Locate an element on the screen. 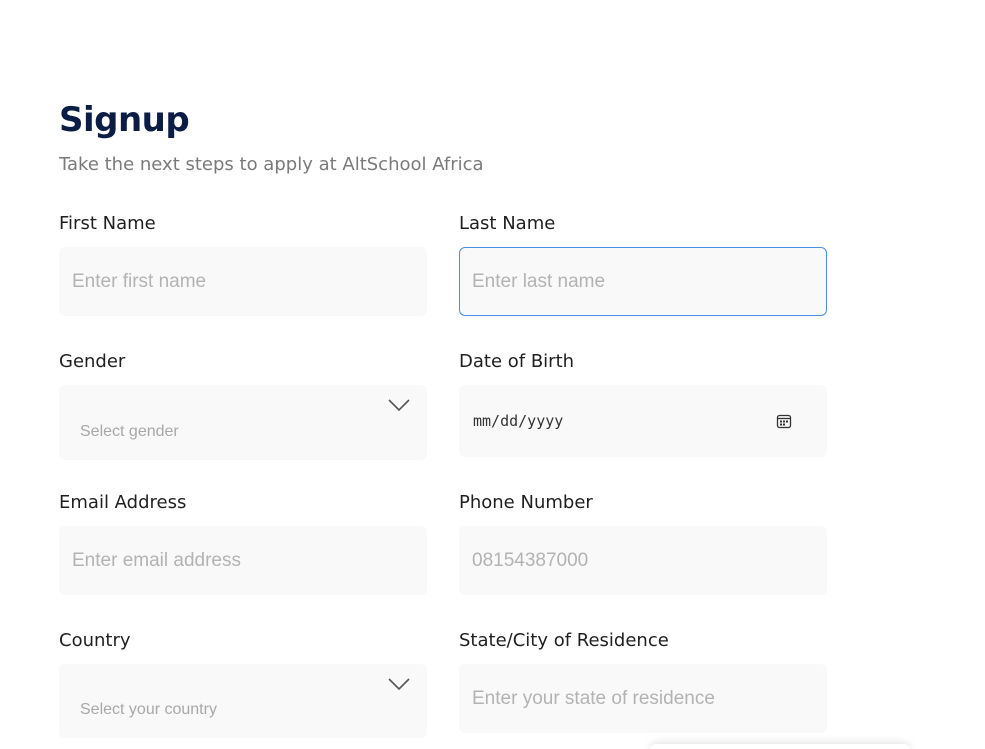 This screenshot has height=749, width=985. state-field is located at coordinates (643, 698).